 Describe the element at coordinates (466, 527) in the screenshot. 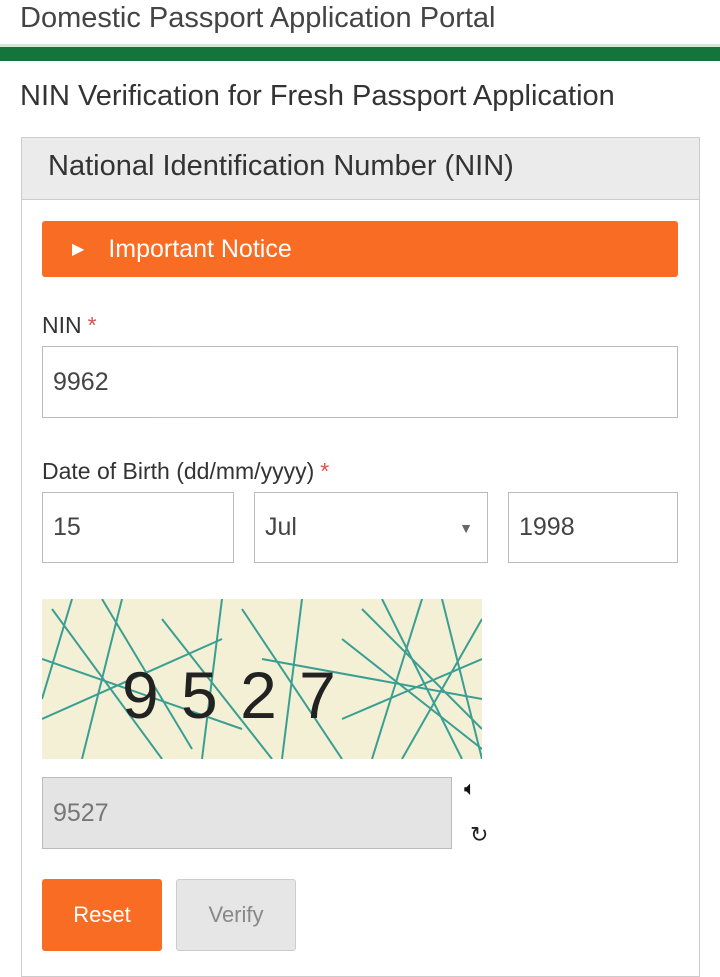

I see `chevron-down-icon: ▼` at that location.